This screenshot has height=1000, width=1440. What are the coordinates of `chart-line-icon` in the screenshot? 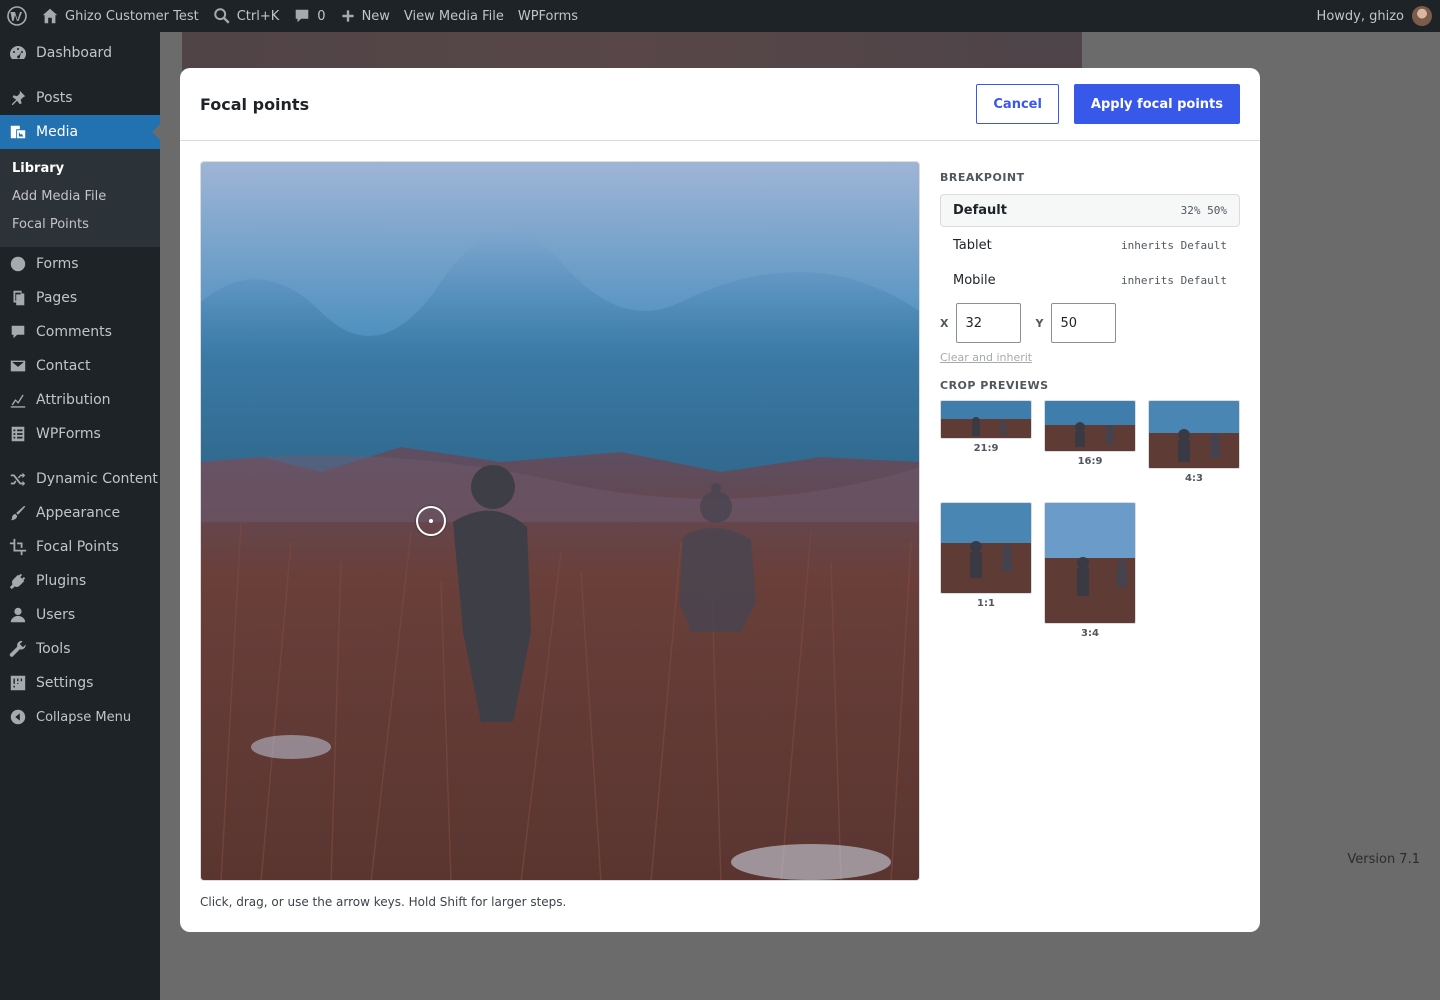 It's located at (18, 400).